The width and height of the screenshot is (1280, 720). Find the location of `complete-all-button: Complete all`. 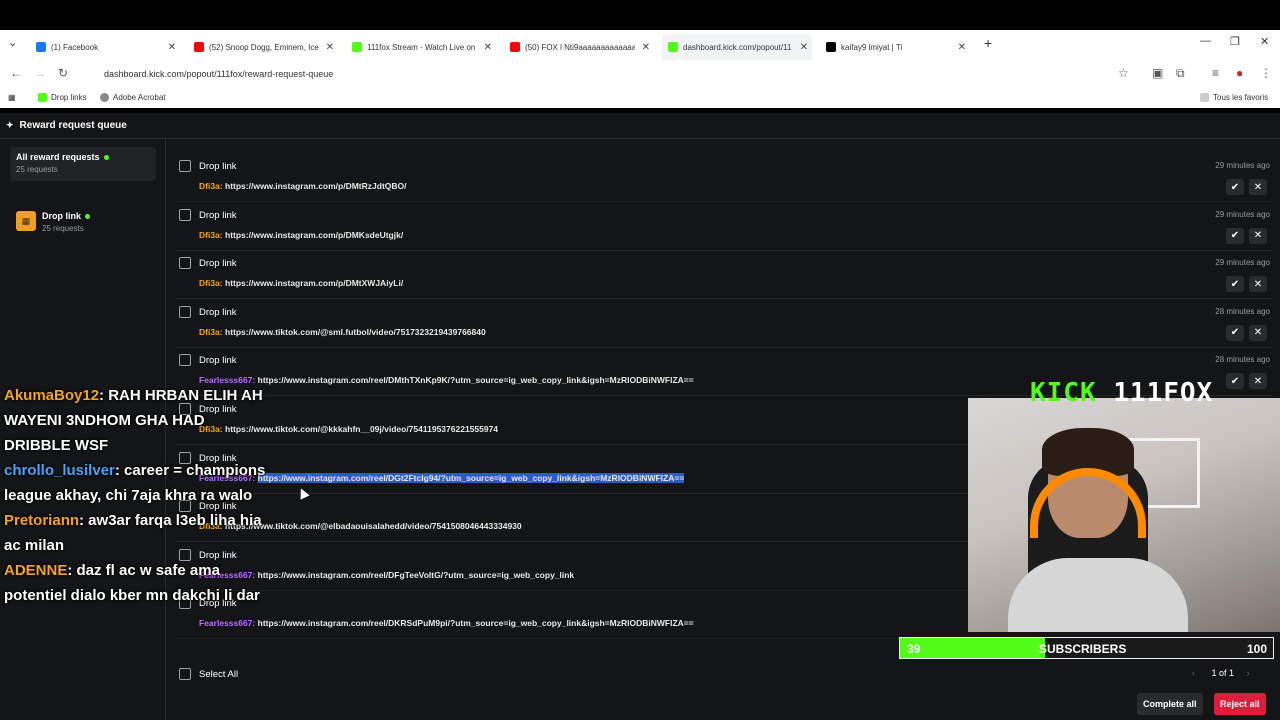

complete-all-button: Complete all is located at coordinates (1170, 704).